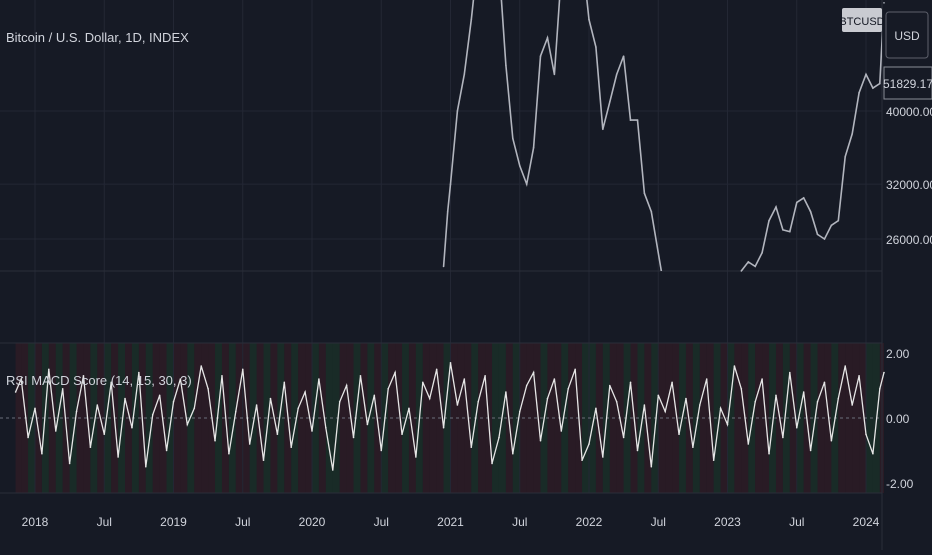 The height and width of the screenshot is (555, 932). What do you see at coordinates (99, 380) in the screenshot?
I see `indicator-label: RSI MACD Score (14, 15, 30, 3)` at bounding box center [99, 380].